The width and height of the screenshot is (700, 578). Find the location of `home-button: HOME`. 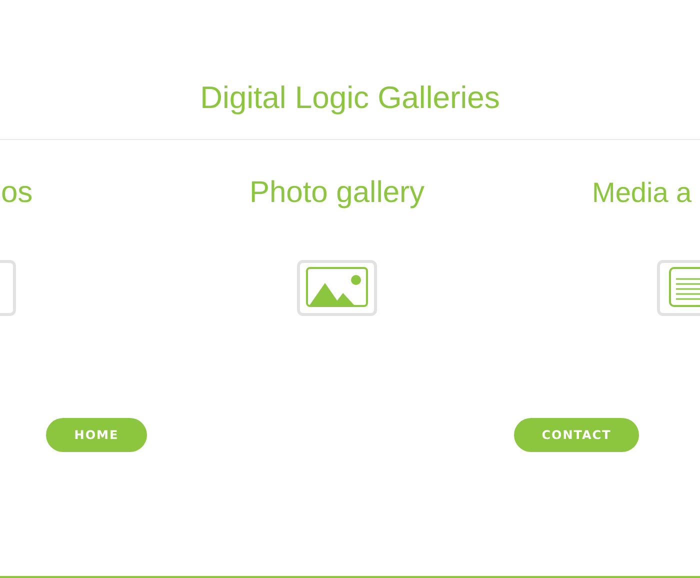

home-button: HOME is located at coordinates (96, 435).